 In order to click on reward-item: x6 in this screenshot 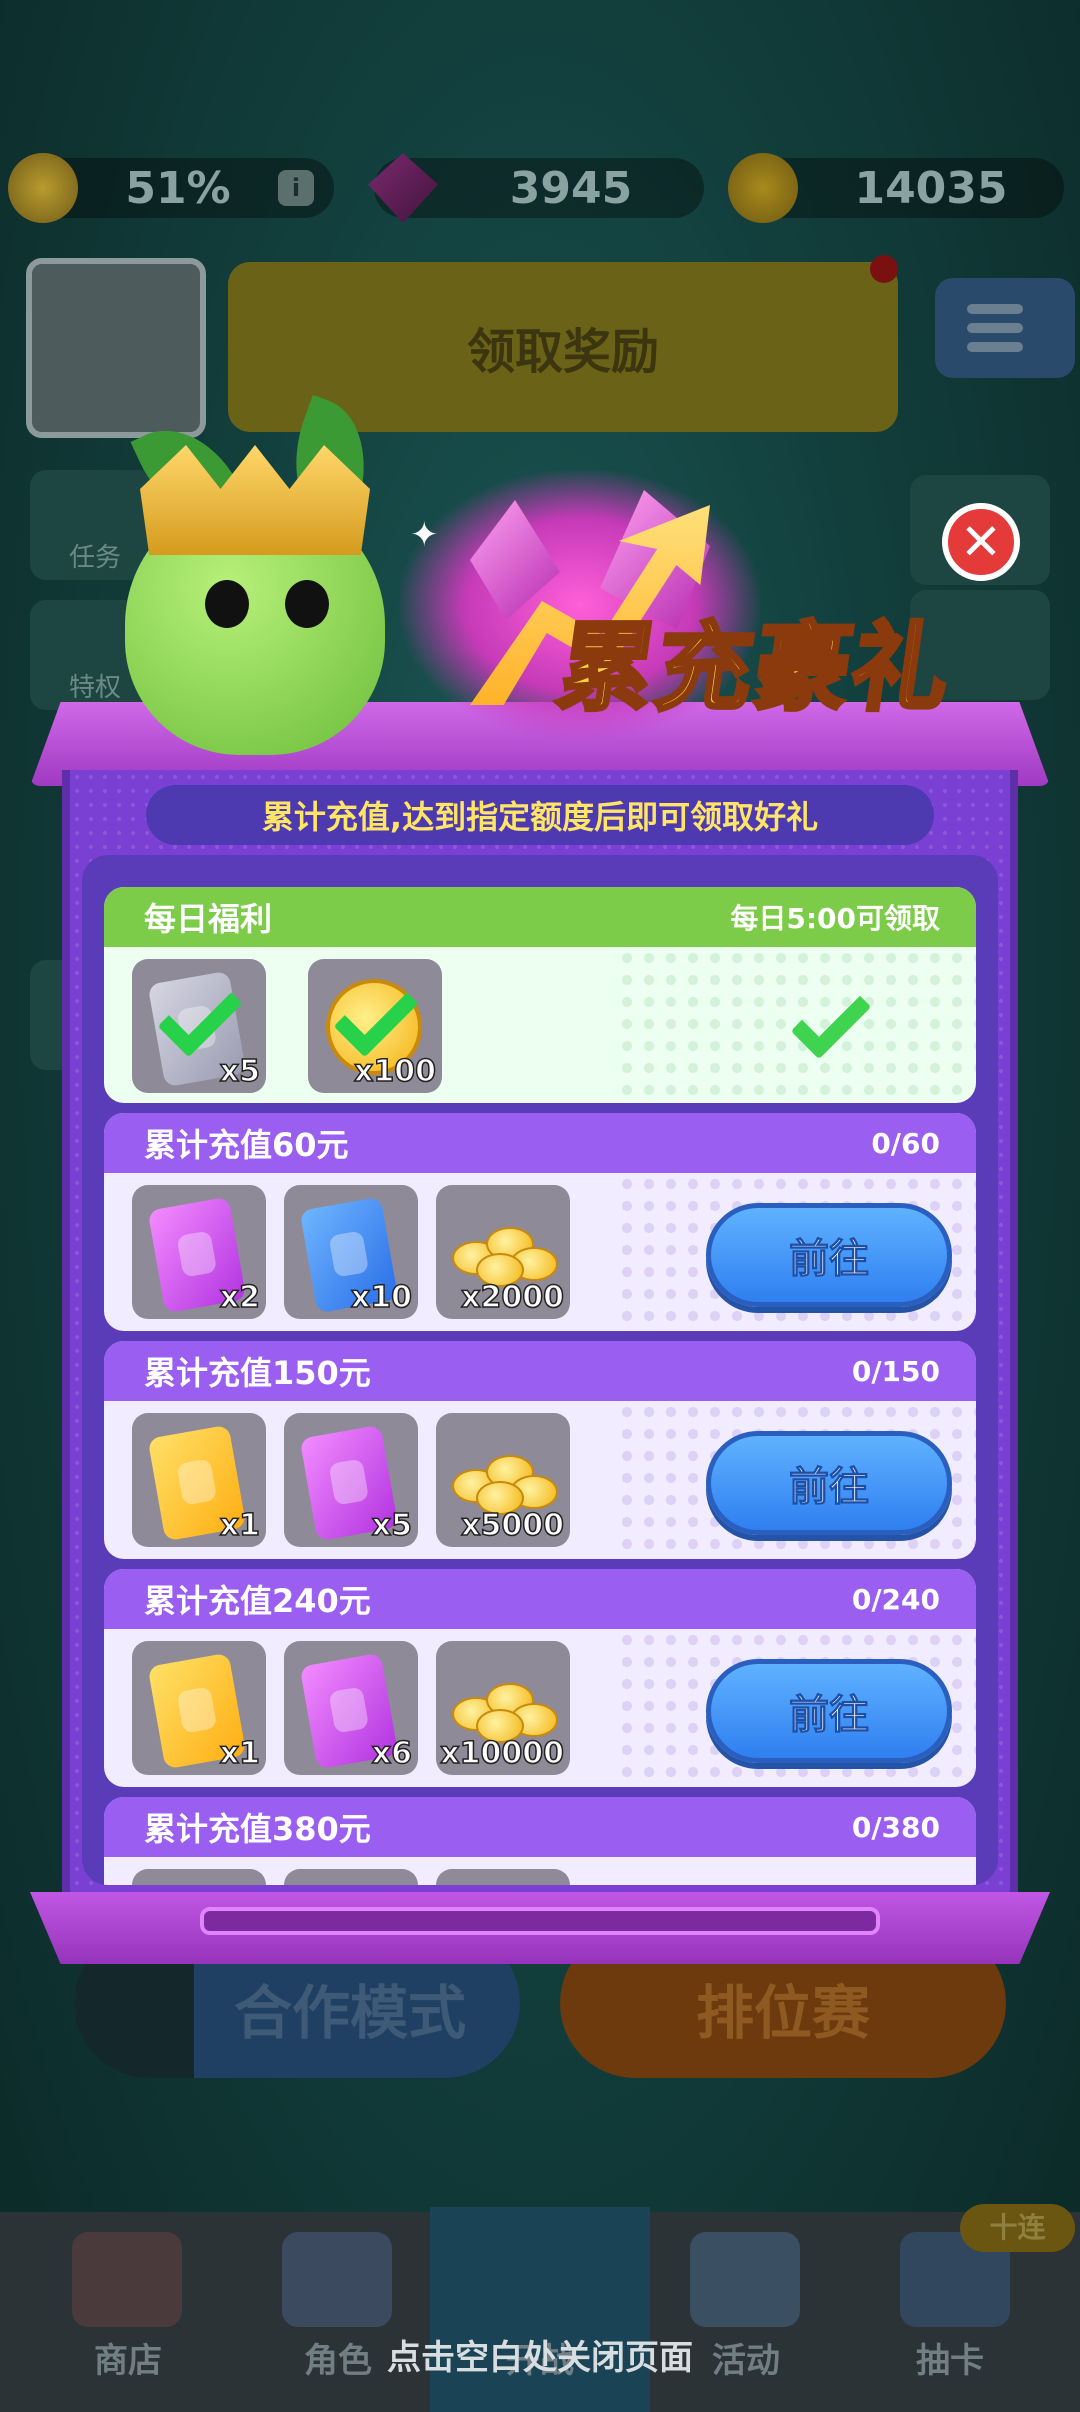, I will do `click(351, 1708)`.